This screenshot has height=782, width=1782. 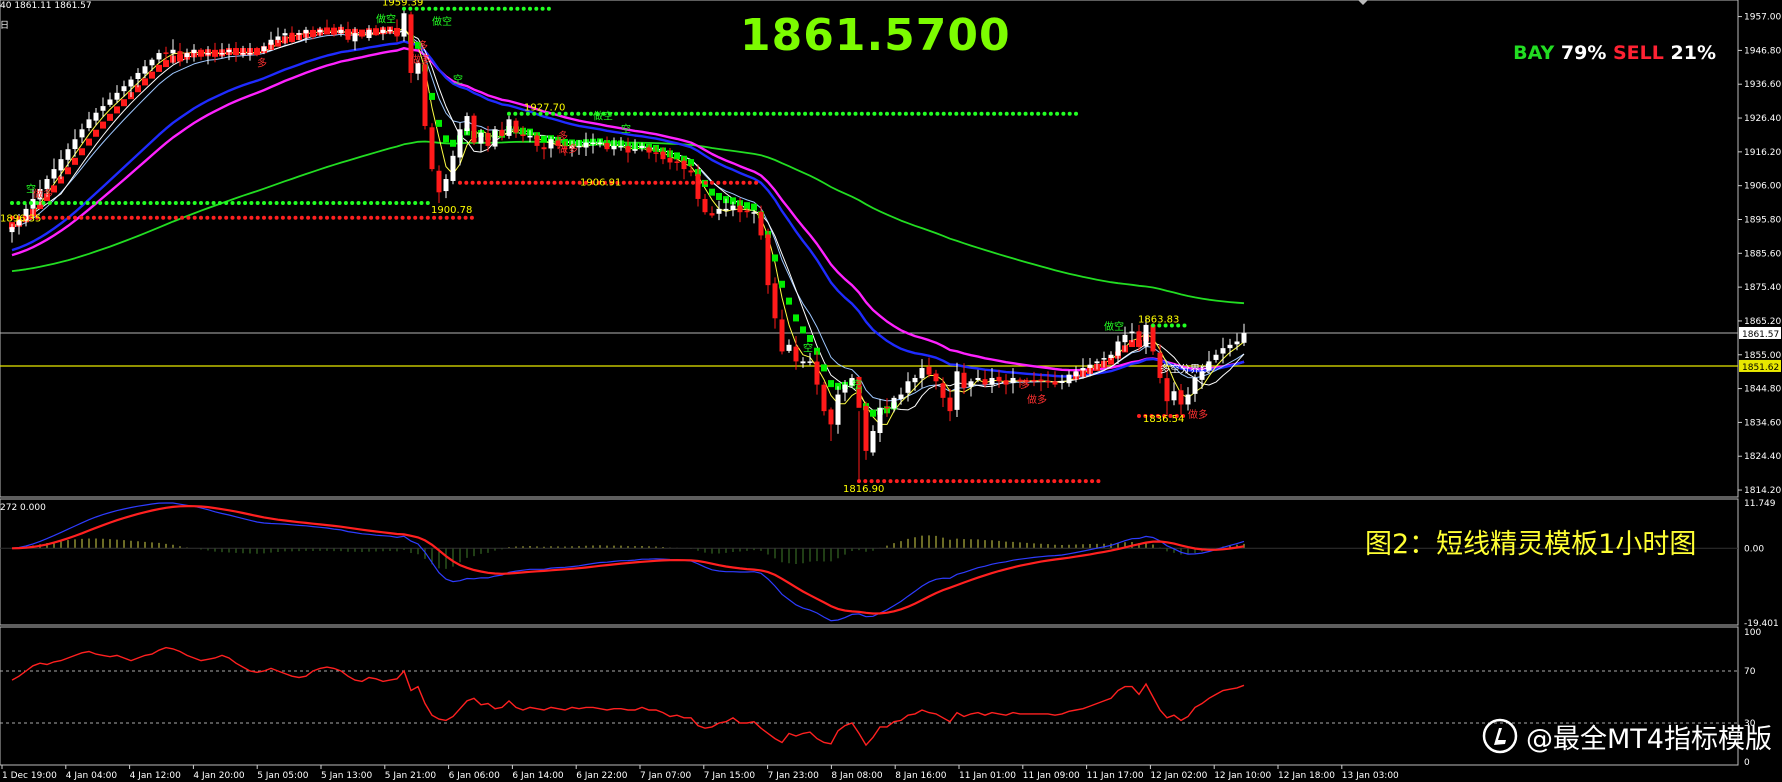 What do you see at coordinates (1051, 776) in the screenshot?
I see `time-tick-label: 11 Jan 09:00` at bounding box center [1051, 776].